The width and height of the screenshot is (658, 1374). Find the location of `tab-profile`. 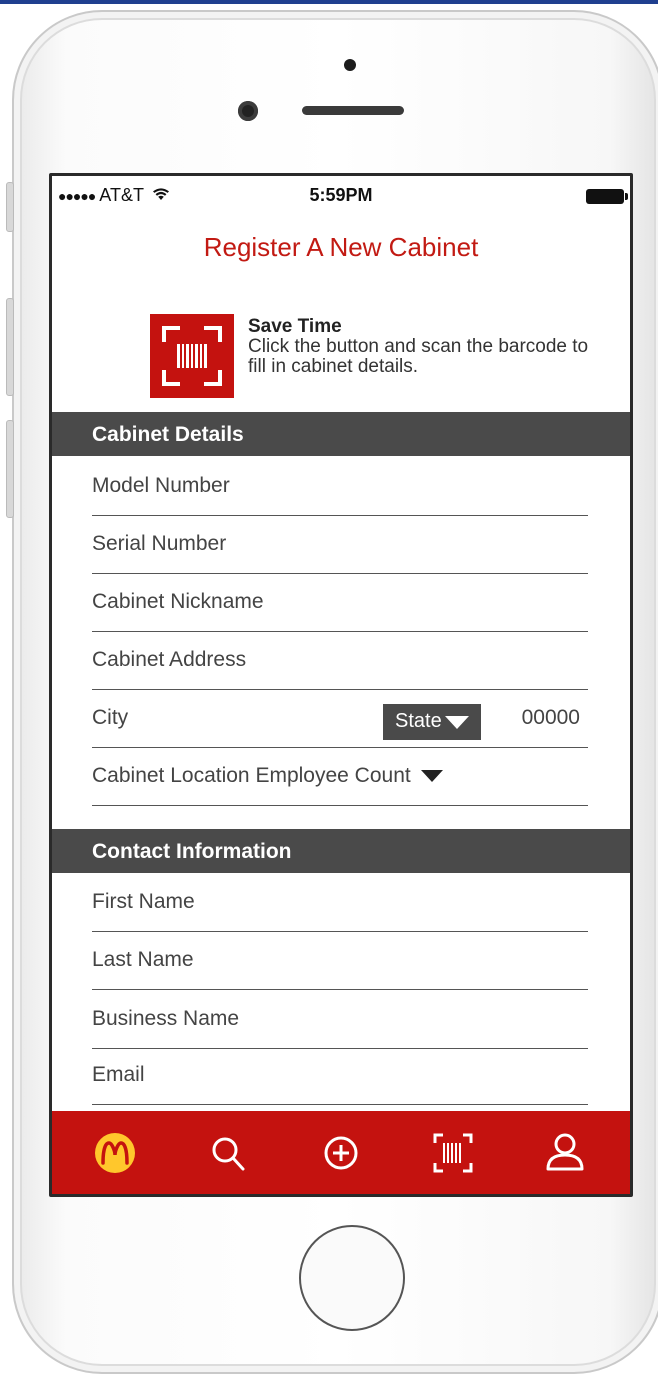

tab-profile is located at coordinates (565, 1153).